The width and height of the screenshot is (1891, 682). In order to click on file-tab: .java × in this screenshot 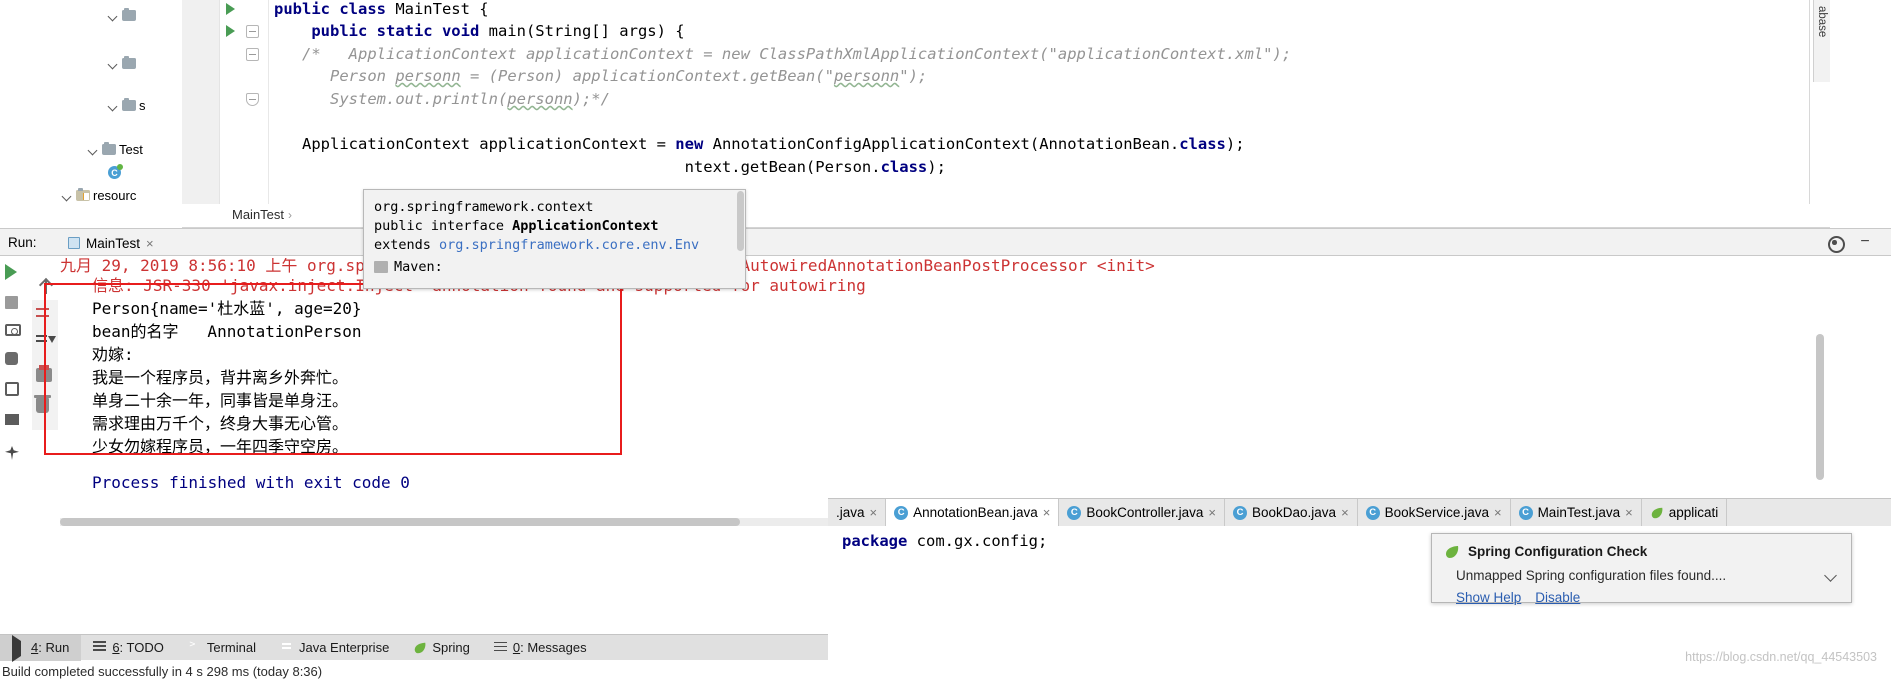, I will do `click(857, 512)`.